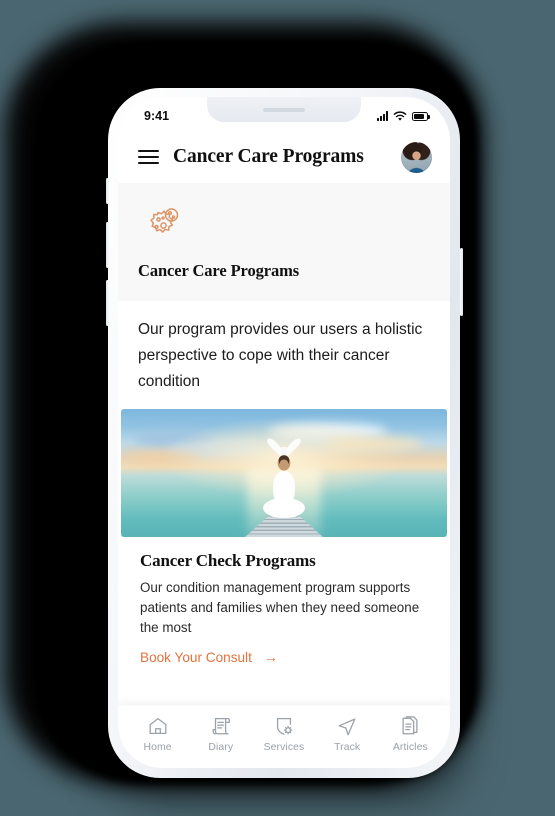  I want to click on stacked-documents-icon, so click(410, 725).